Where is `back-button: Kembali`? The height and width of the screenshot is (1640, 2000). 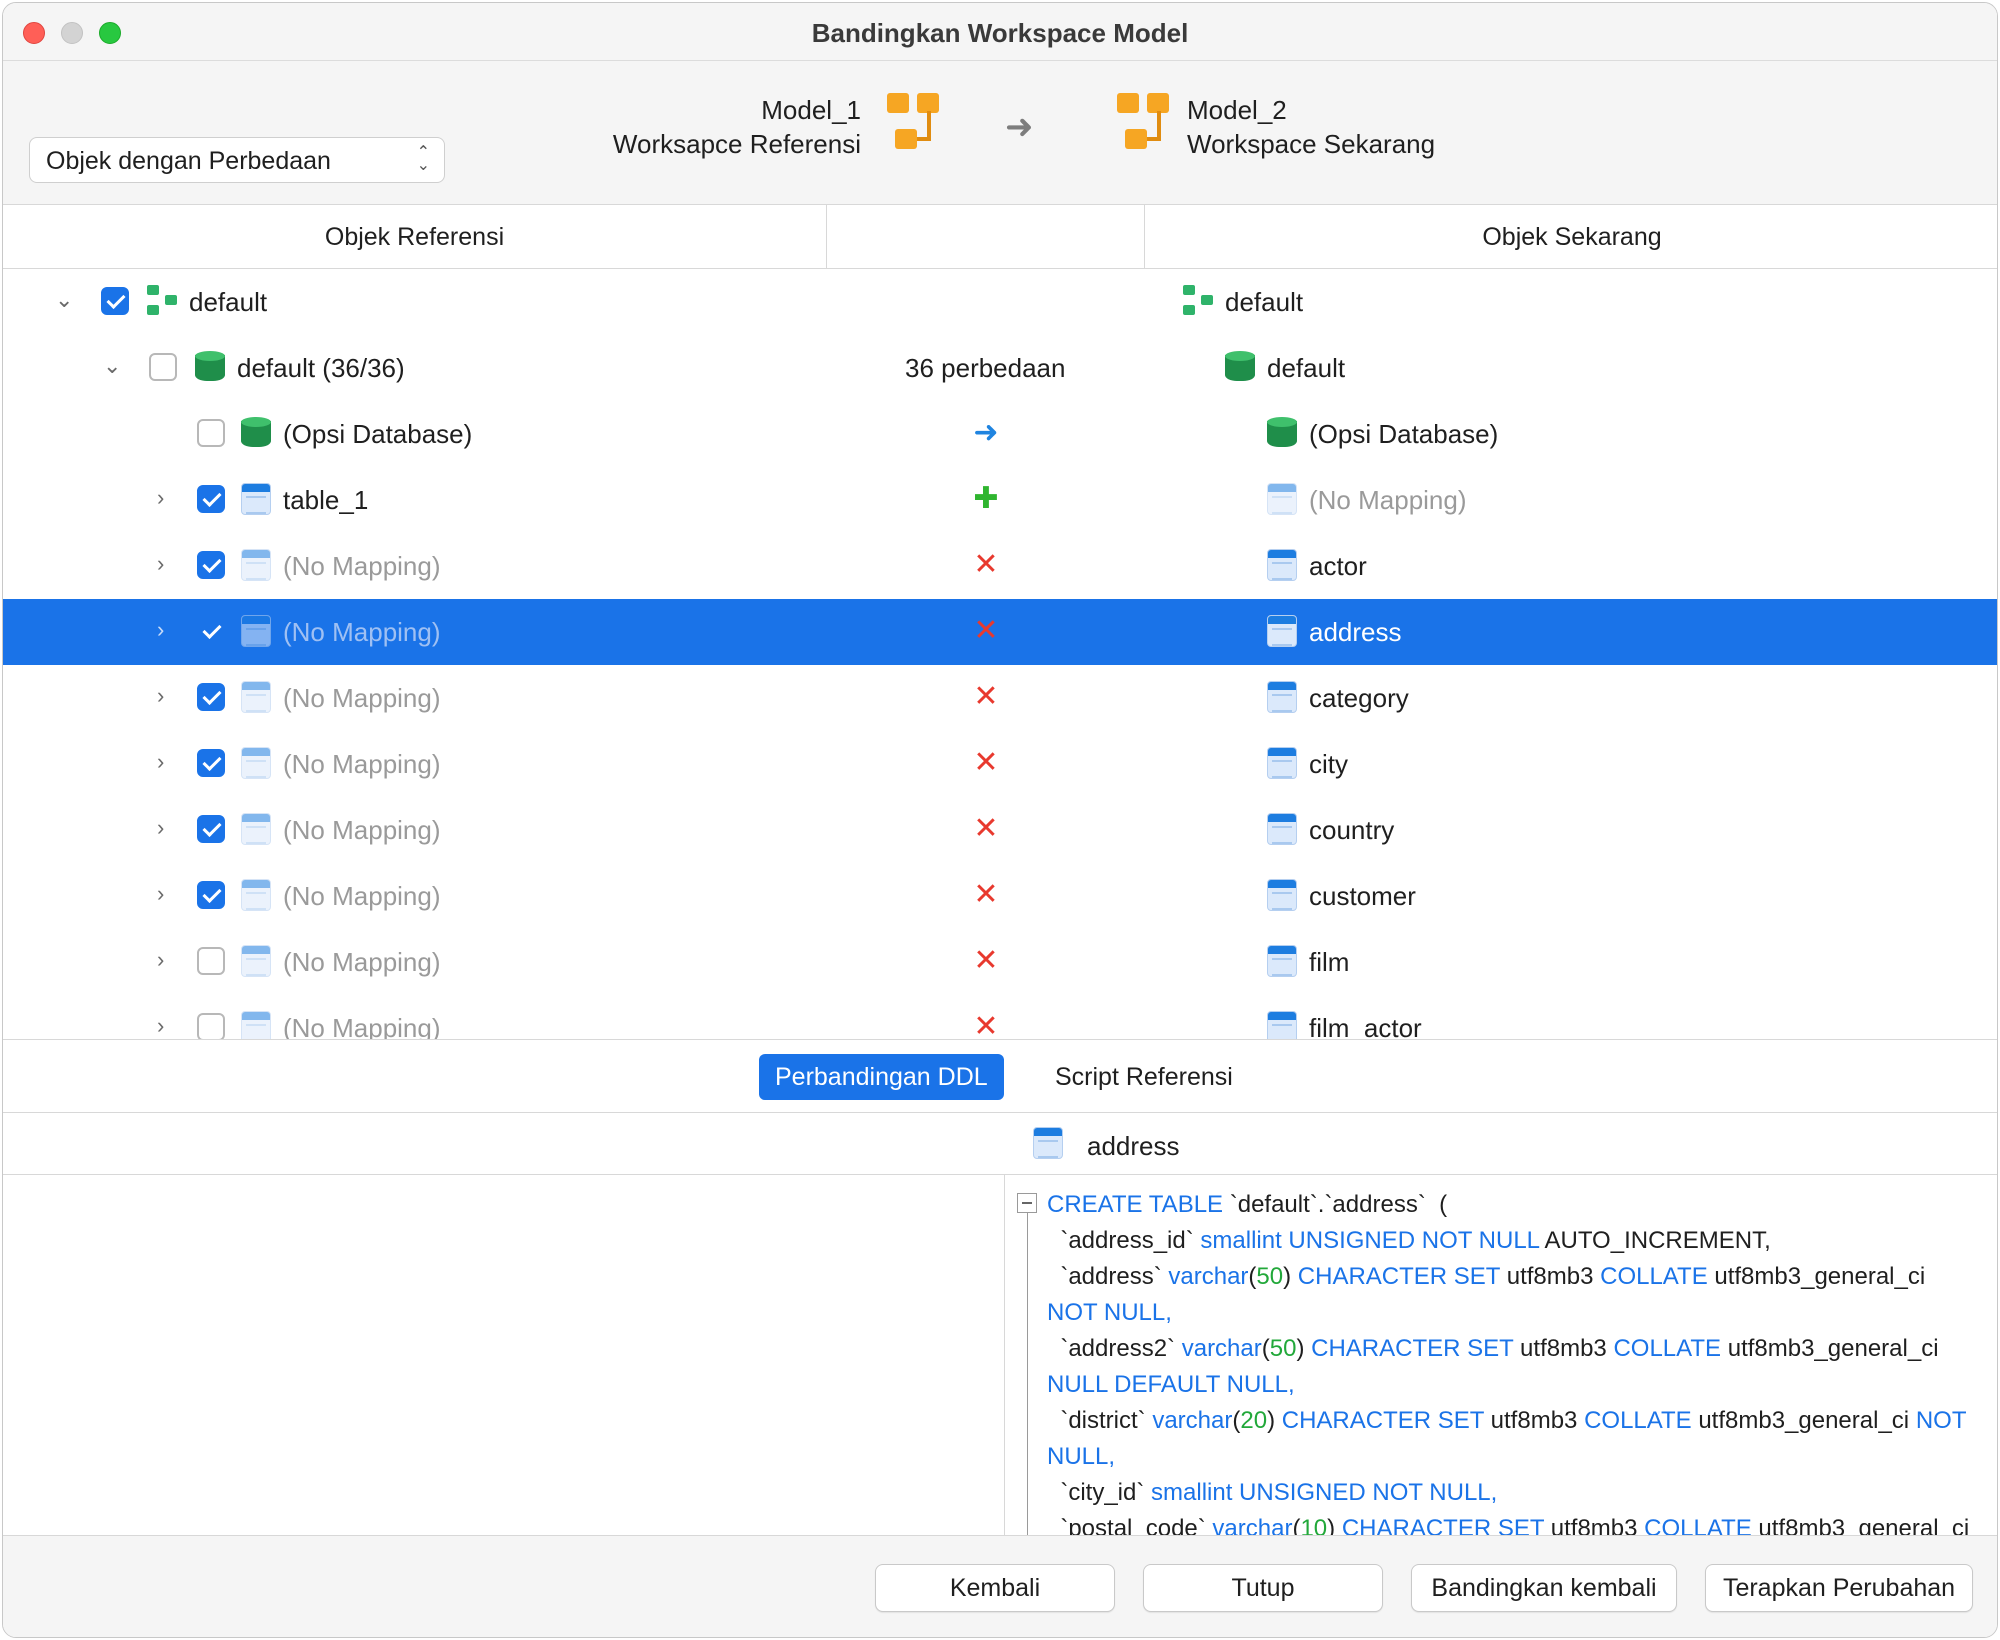 back-button: Kembali is located at coordinates (995, 1588).